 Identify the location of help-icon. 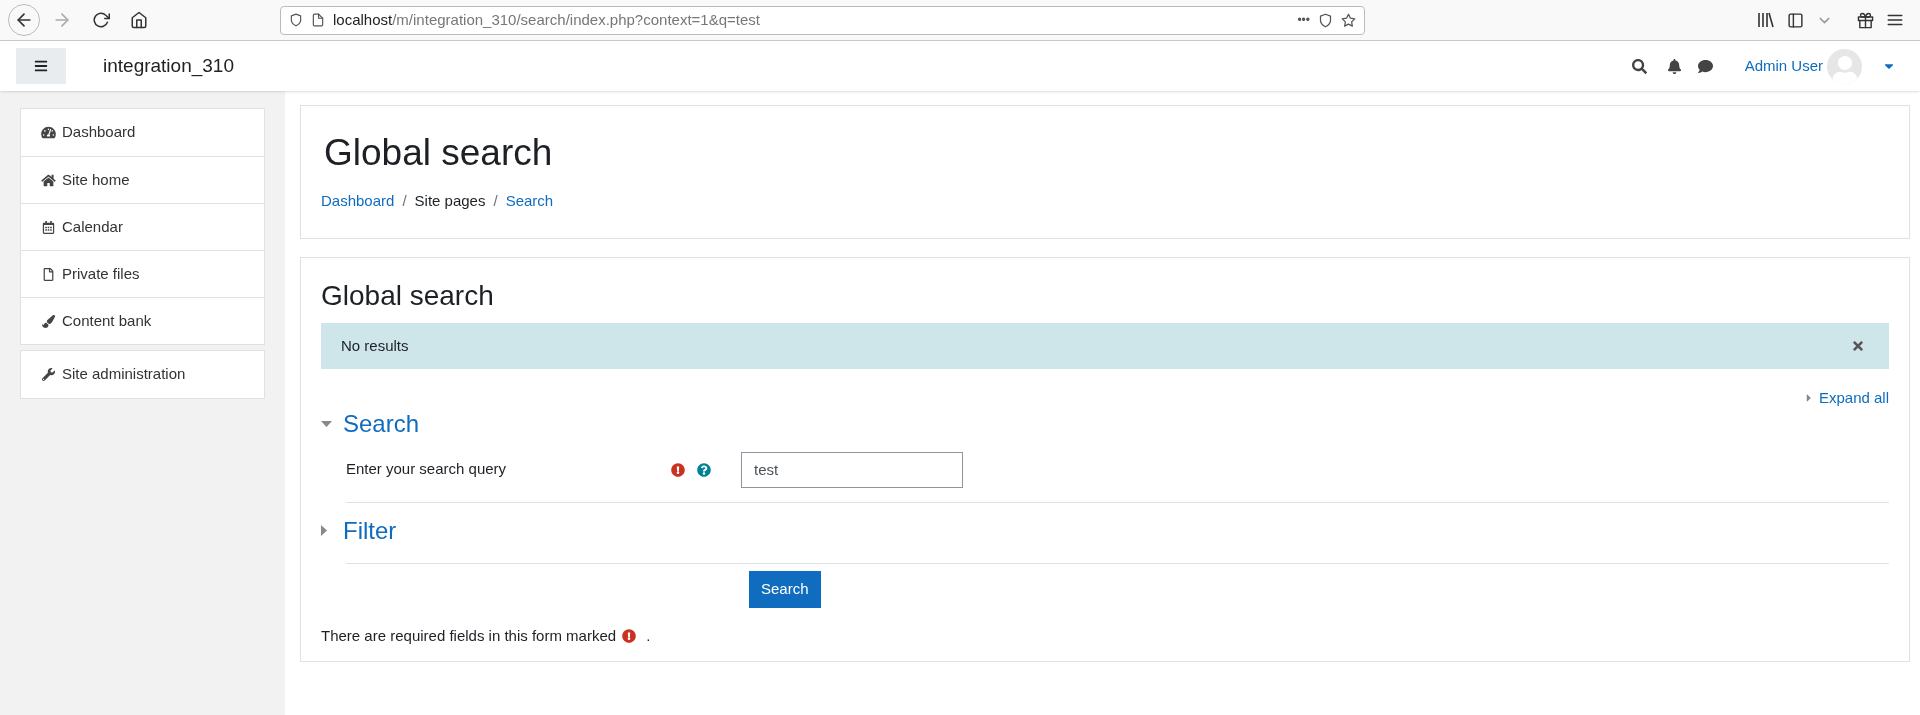
(704, 469).